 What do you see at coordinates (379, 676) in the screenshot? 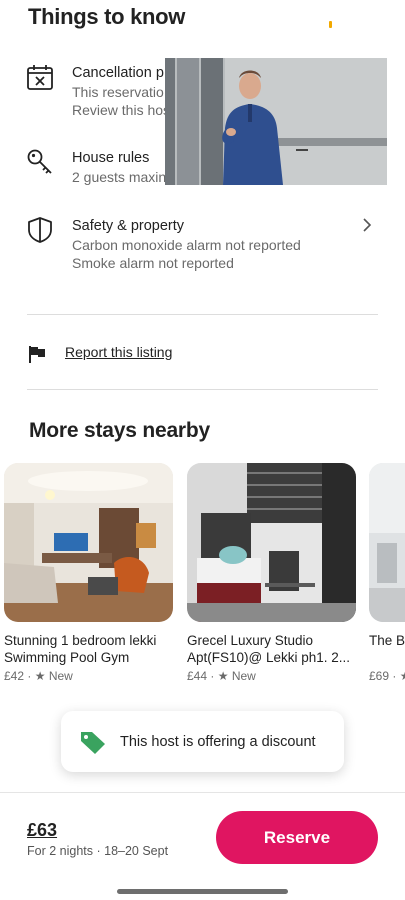
I see `listing-price: £69` at bounding box center [379, 676].